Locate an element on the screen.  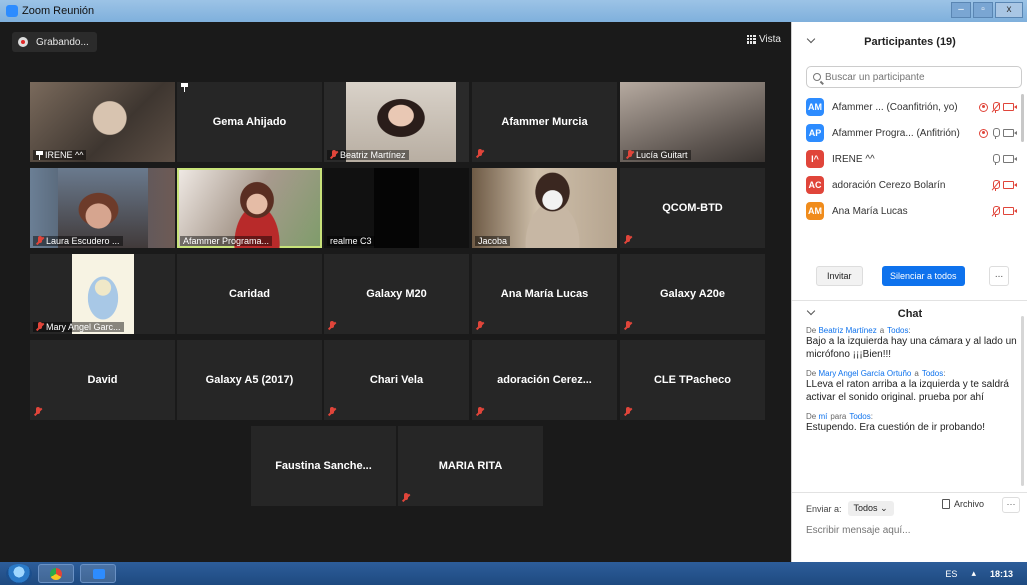
video-tile: MARIA RITA is located at coordinates (470, 466).